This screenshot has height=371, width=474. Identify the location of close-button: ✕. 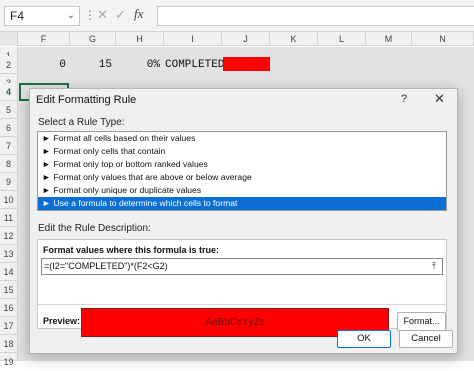
(439, 99).